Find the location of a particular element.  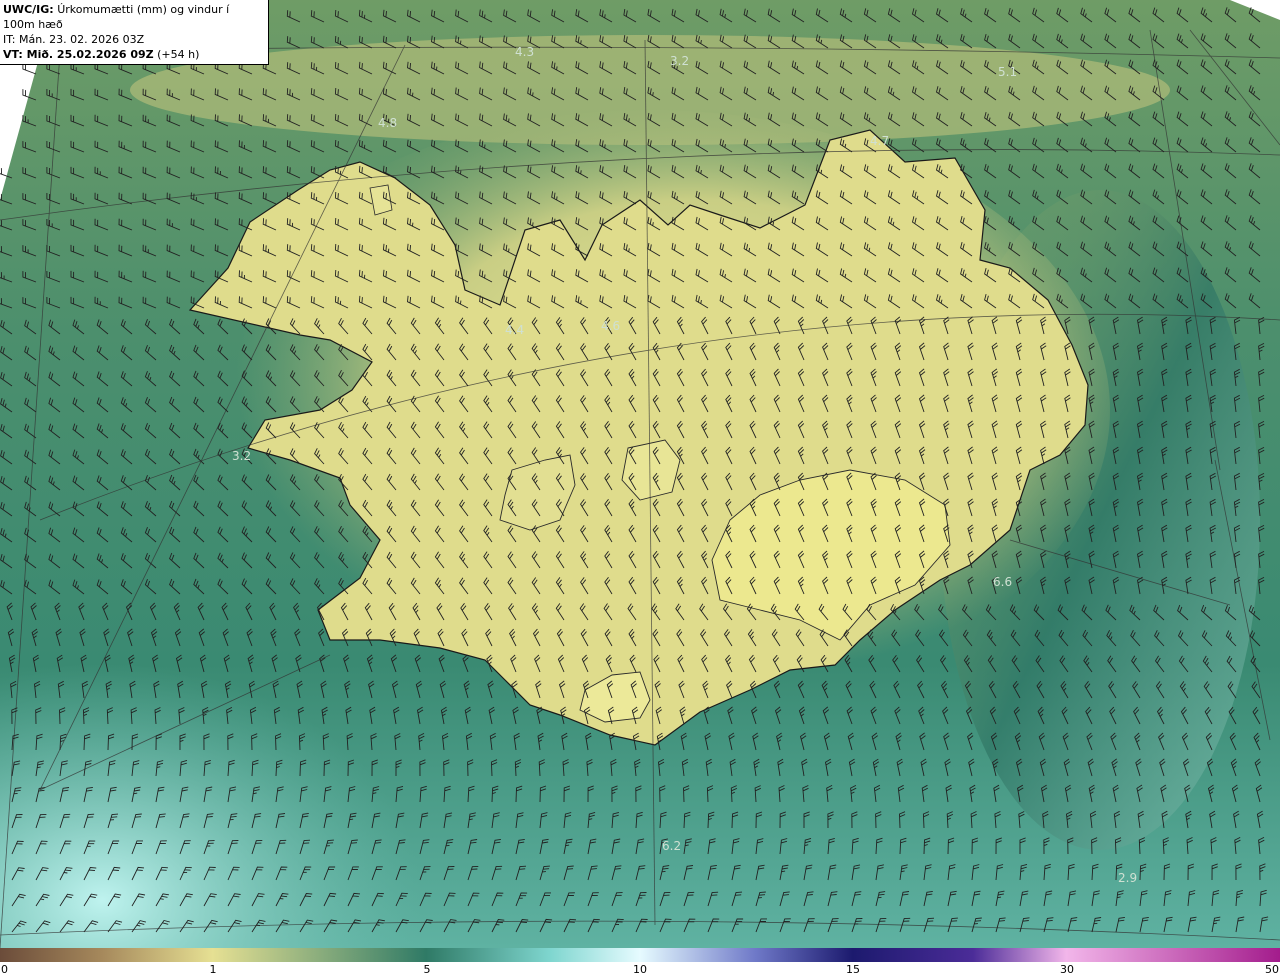

value-label: 4.8 is located at coordinates (387, 123).